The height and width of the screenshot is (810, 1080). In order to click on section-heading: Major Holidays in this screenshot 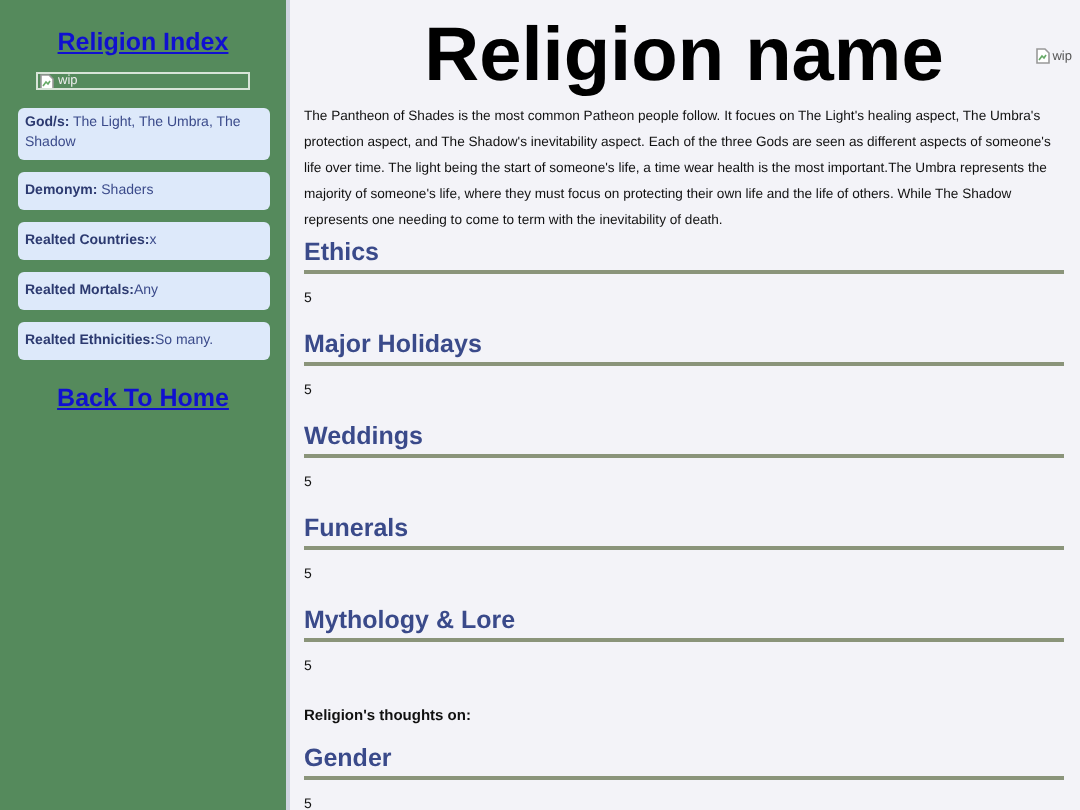, I will do `click(393, 346)`.